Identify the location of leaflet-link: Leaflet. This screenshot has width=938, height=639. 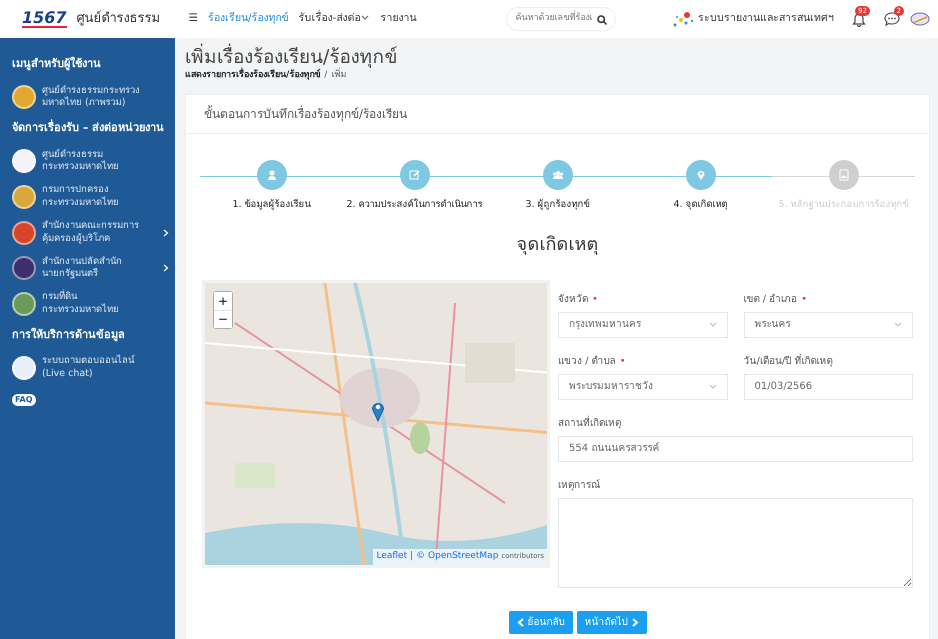
(392, 557).